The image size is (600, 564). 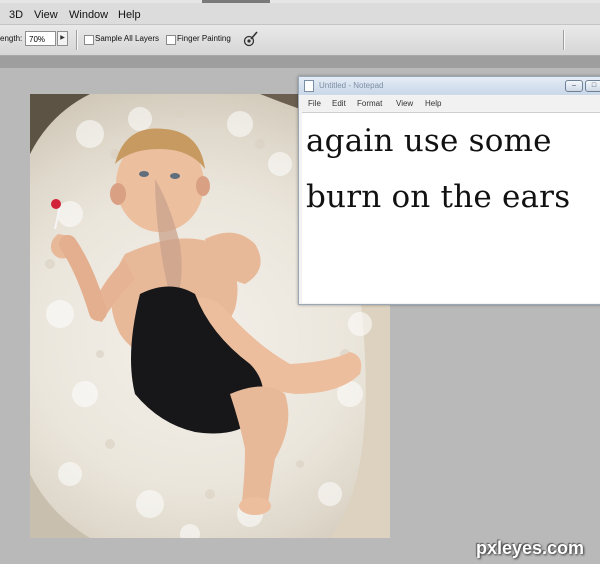 What do you see at coordinates (449, 86) in the screenshot?
I see `notepad-title-bar: Untitled - Notepad – □` at bounding box center [449, 86].